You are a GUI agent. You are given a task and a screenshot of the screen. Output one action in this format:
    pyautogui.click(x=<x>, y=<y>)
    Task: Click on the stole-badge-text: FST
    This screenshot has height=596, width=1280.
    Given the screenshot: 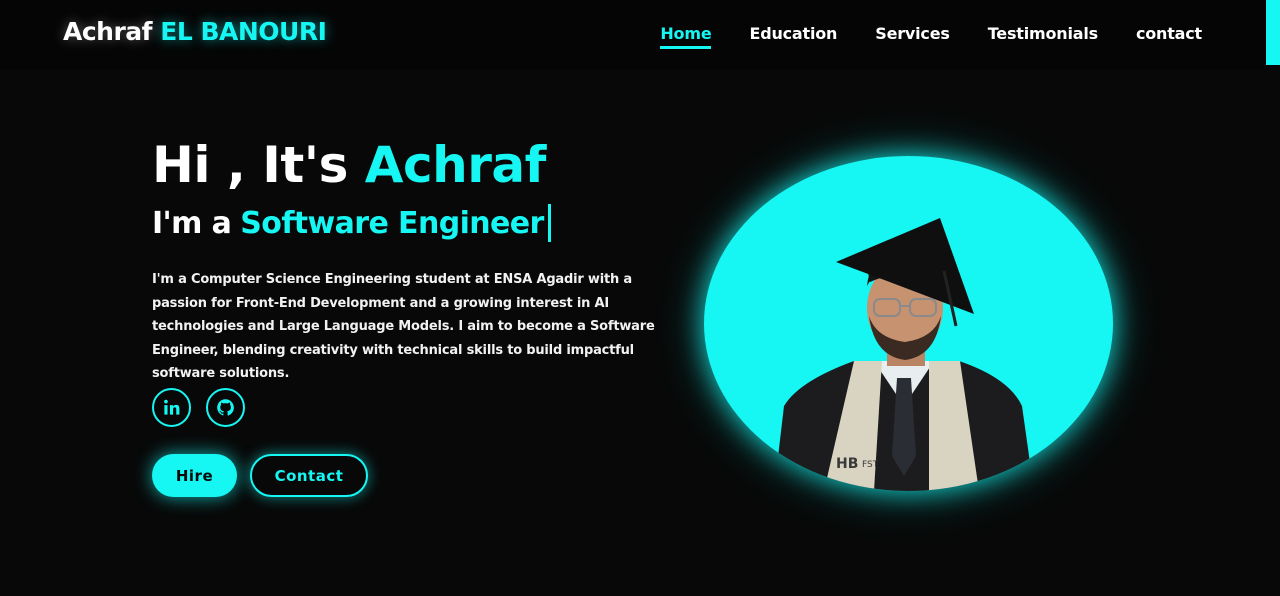 What is the action you would take?
    pyautogui.click(x=870, y=465)
    